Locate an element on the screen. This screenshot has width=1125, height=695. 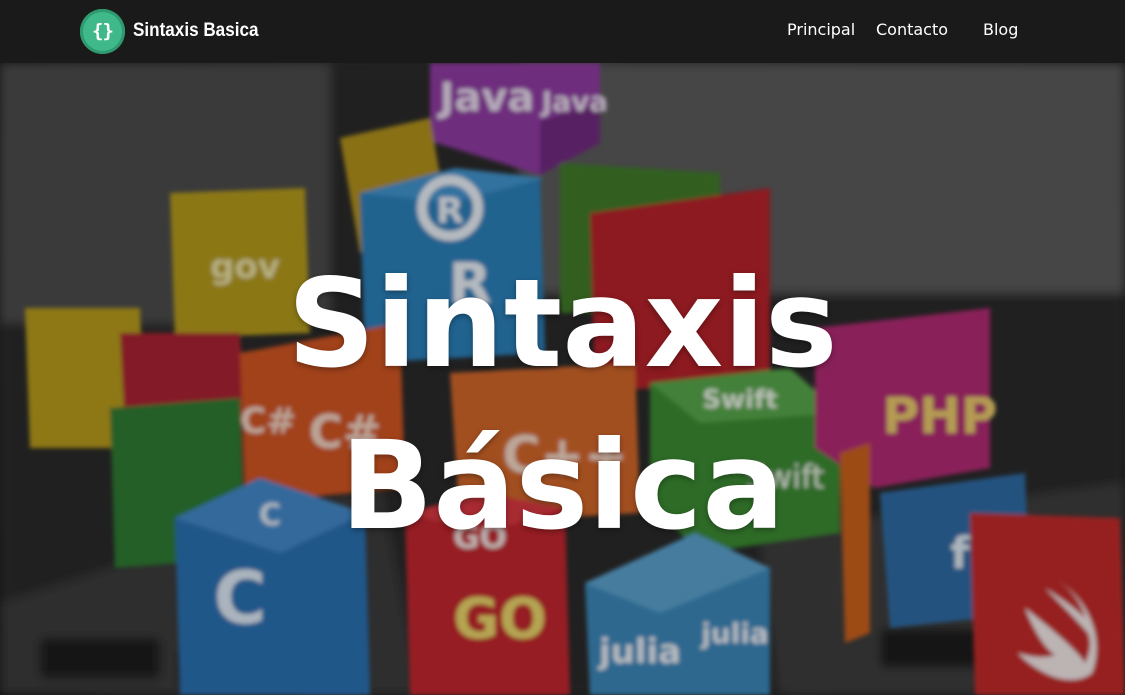
nav-link-blog: Blog is located at coordinates (1000, 29).